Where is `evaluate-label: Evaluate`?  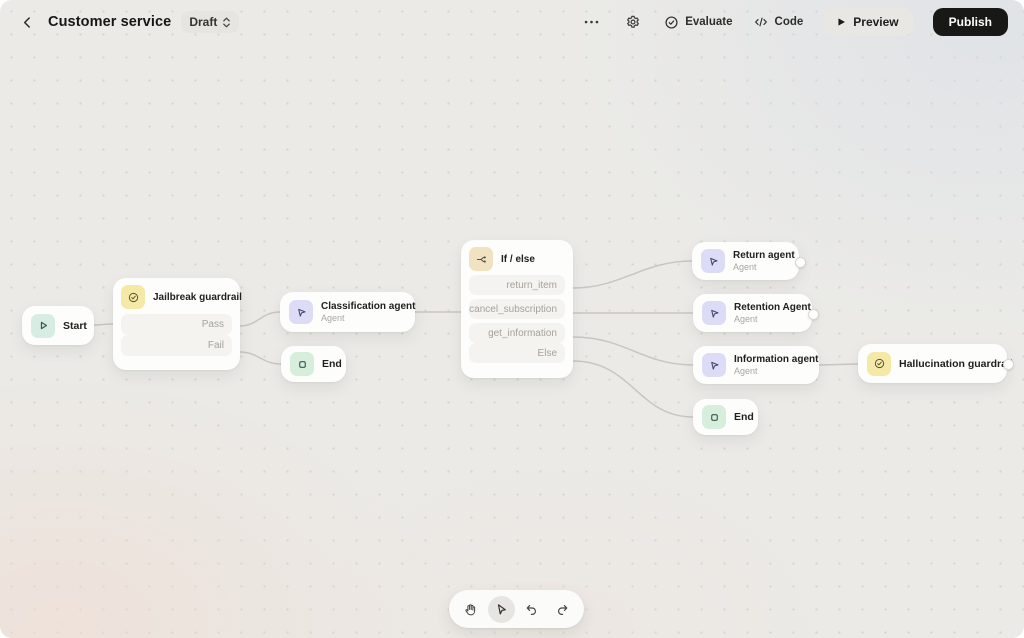
evaluate-label: Evaluate is located at coordinates (709, 22).